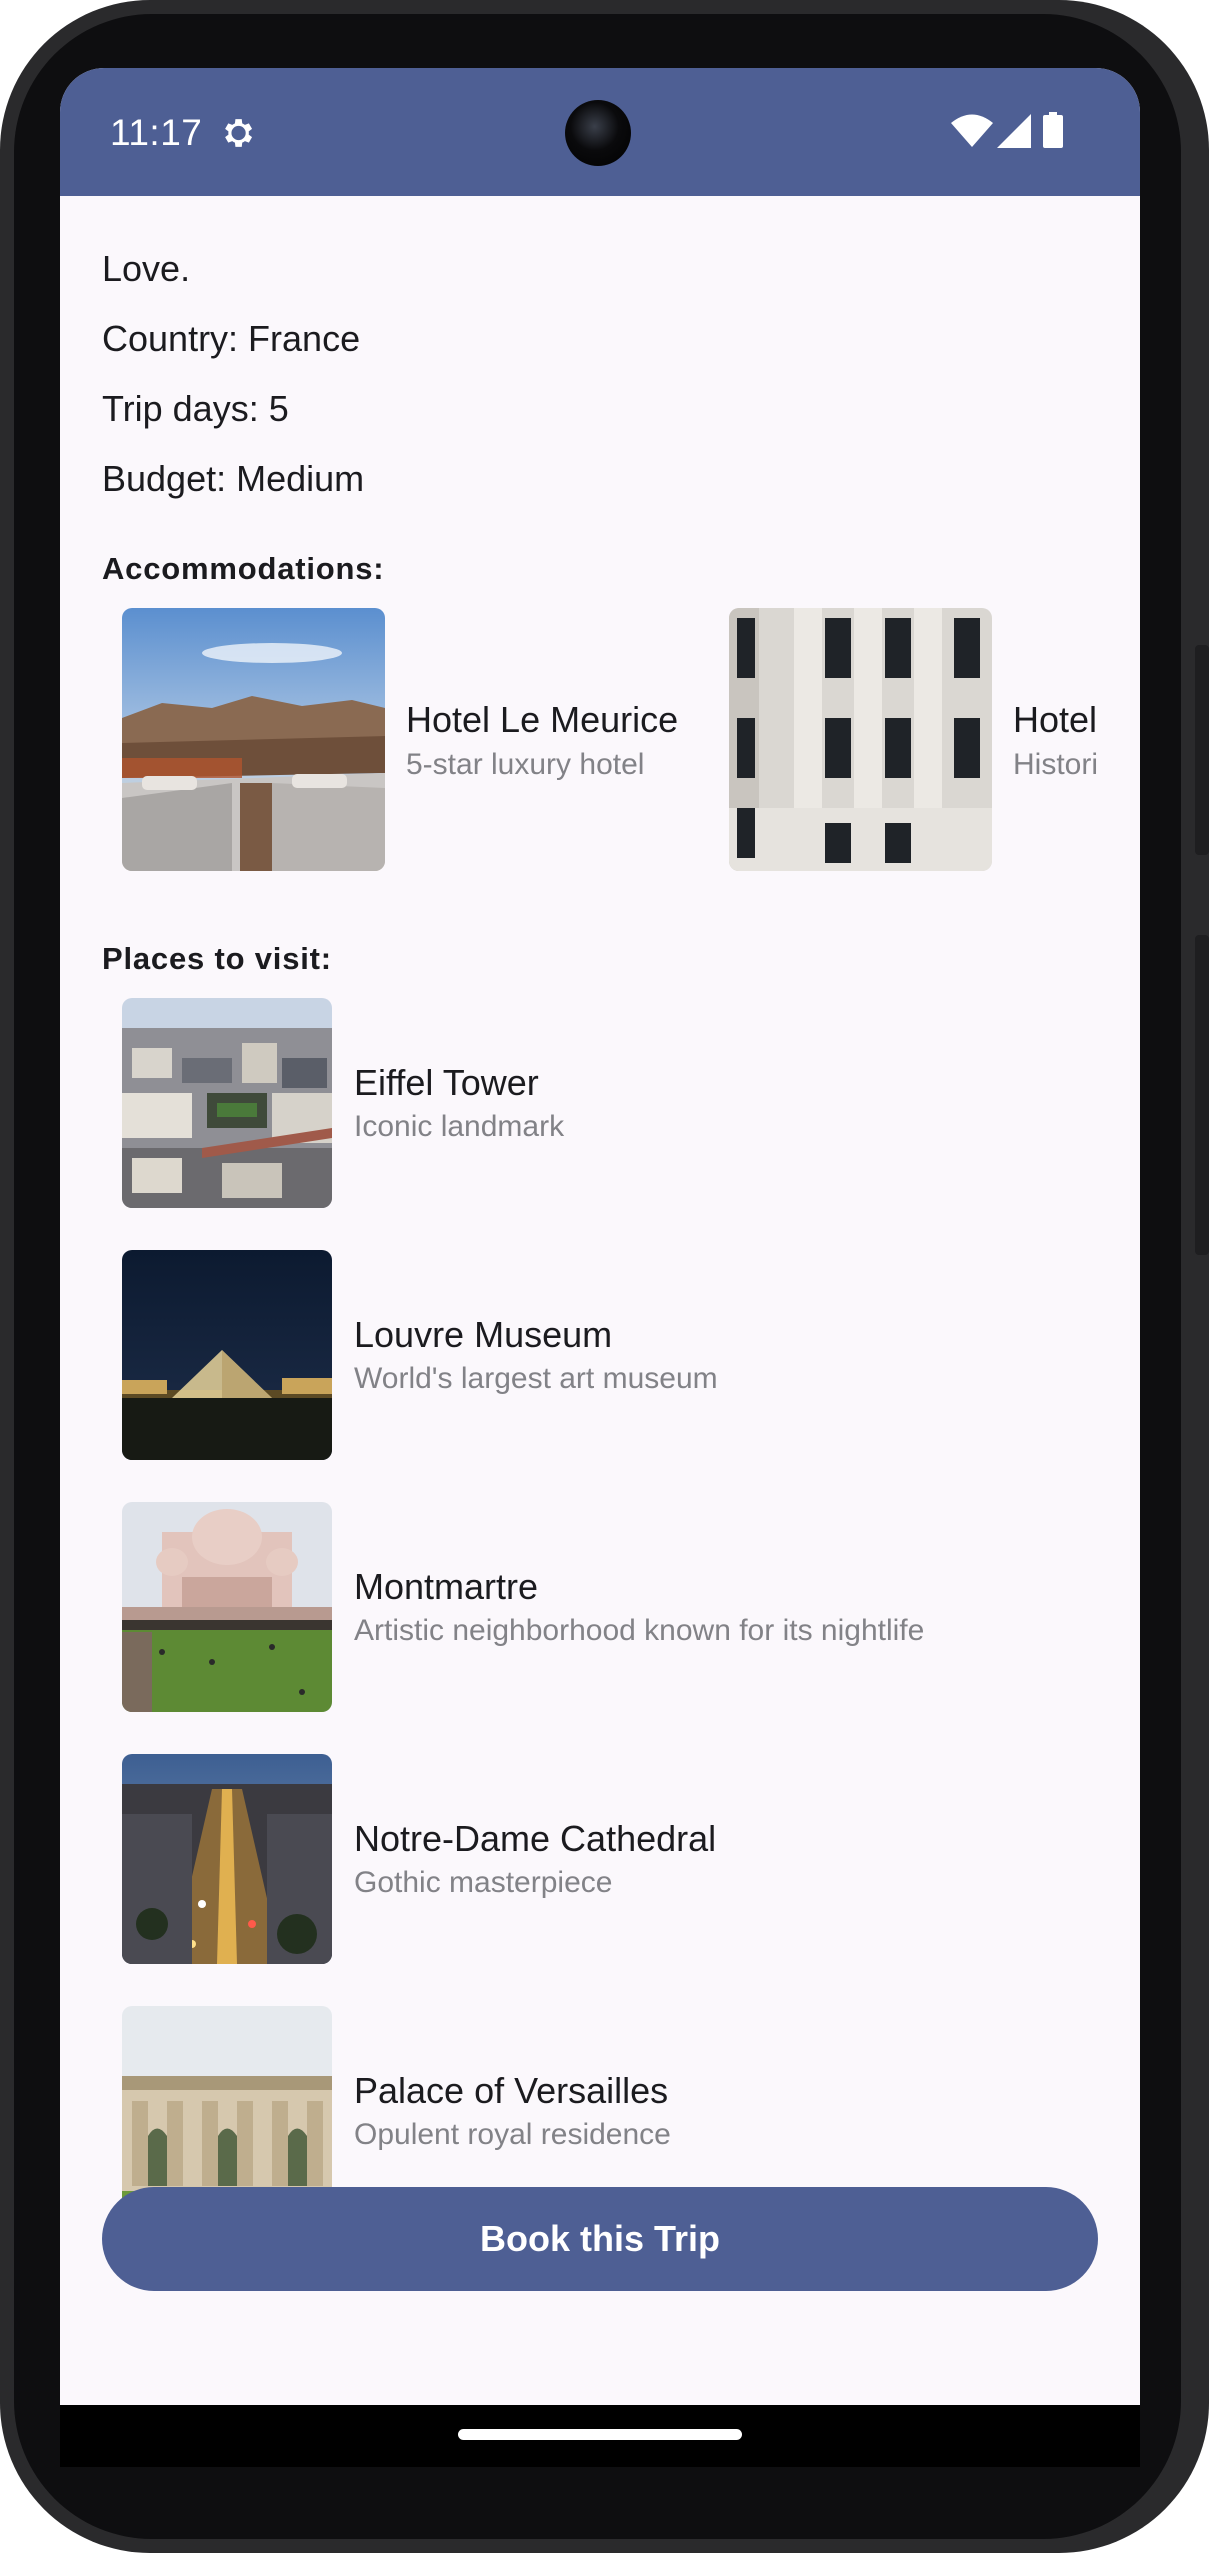 Image resolution: width=1209 pixels, height=2553 pixels. What do you see at coordinates (535, 1838) in the screenshot?
I see `place-name: Notre-Dame Cathedral` at bounding box center [535, 1838].